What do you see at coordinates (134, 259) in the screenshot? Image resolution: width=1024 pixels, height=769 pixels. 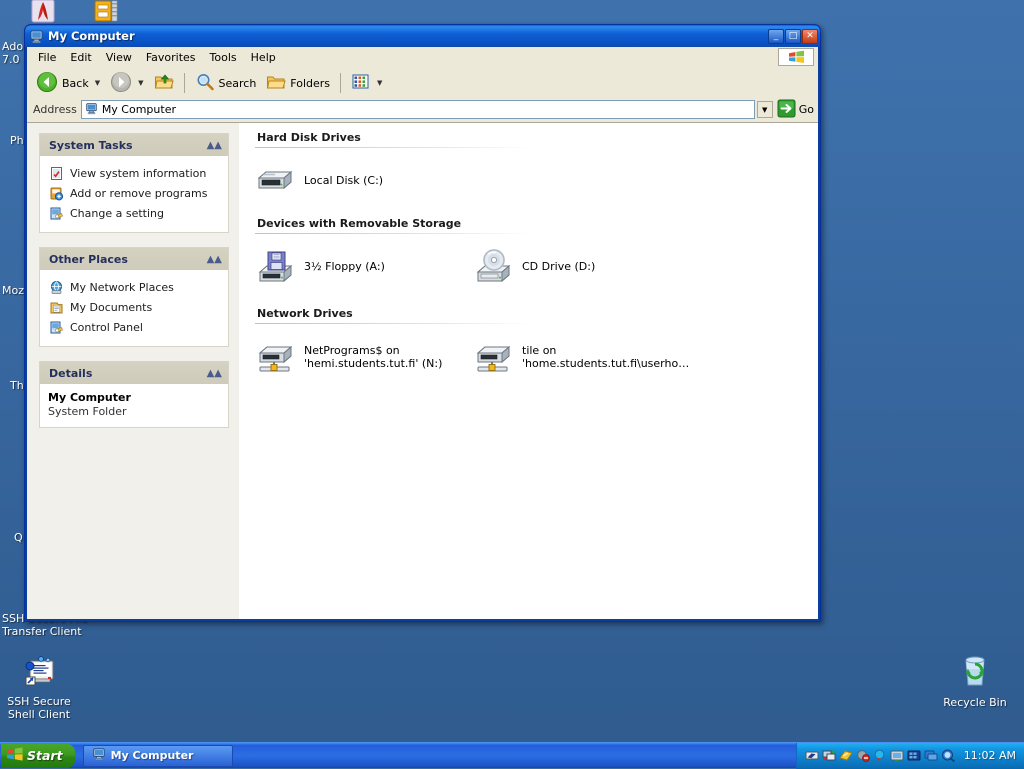 I see `panel-other-places-header: Other Places ▲▲` at bounding box center [134, 259].